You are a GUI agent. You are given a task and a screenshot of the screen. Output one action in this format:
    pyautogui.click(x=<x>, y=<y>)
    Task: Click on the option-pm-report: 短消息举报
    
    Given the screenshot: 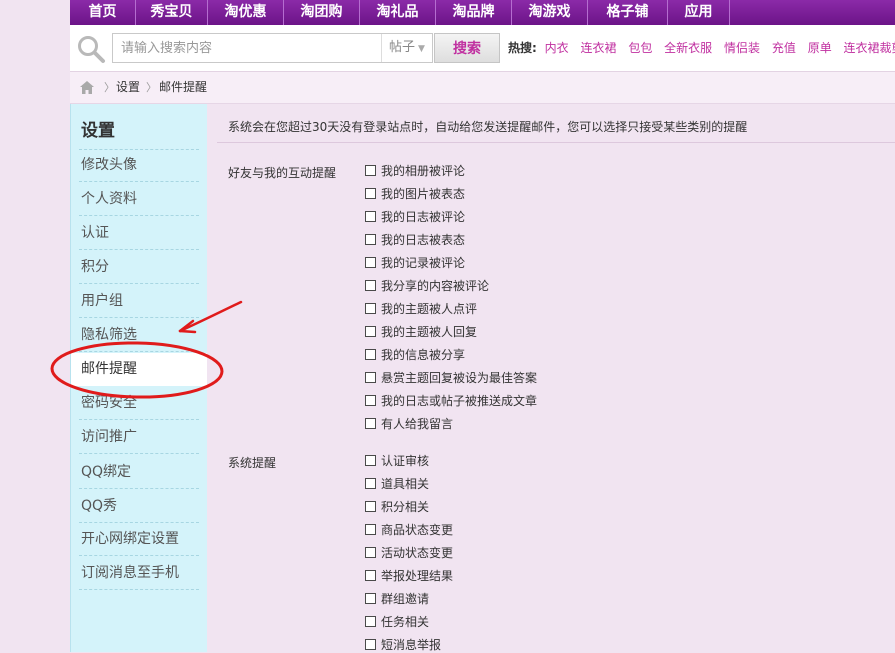 What is the action you would take?
    pyautogui.click(x=403, y=644)
    